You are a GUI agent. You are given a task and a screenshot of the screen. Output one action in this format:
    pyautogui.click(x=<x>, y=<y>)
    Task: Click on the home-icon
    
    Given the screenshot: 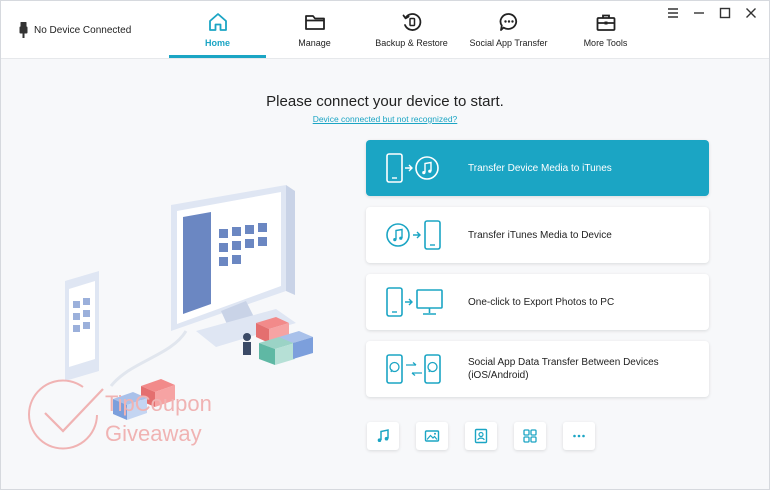 What is the action you would take?
    pyautogui.click(x=217, y=22)
    